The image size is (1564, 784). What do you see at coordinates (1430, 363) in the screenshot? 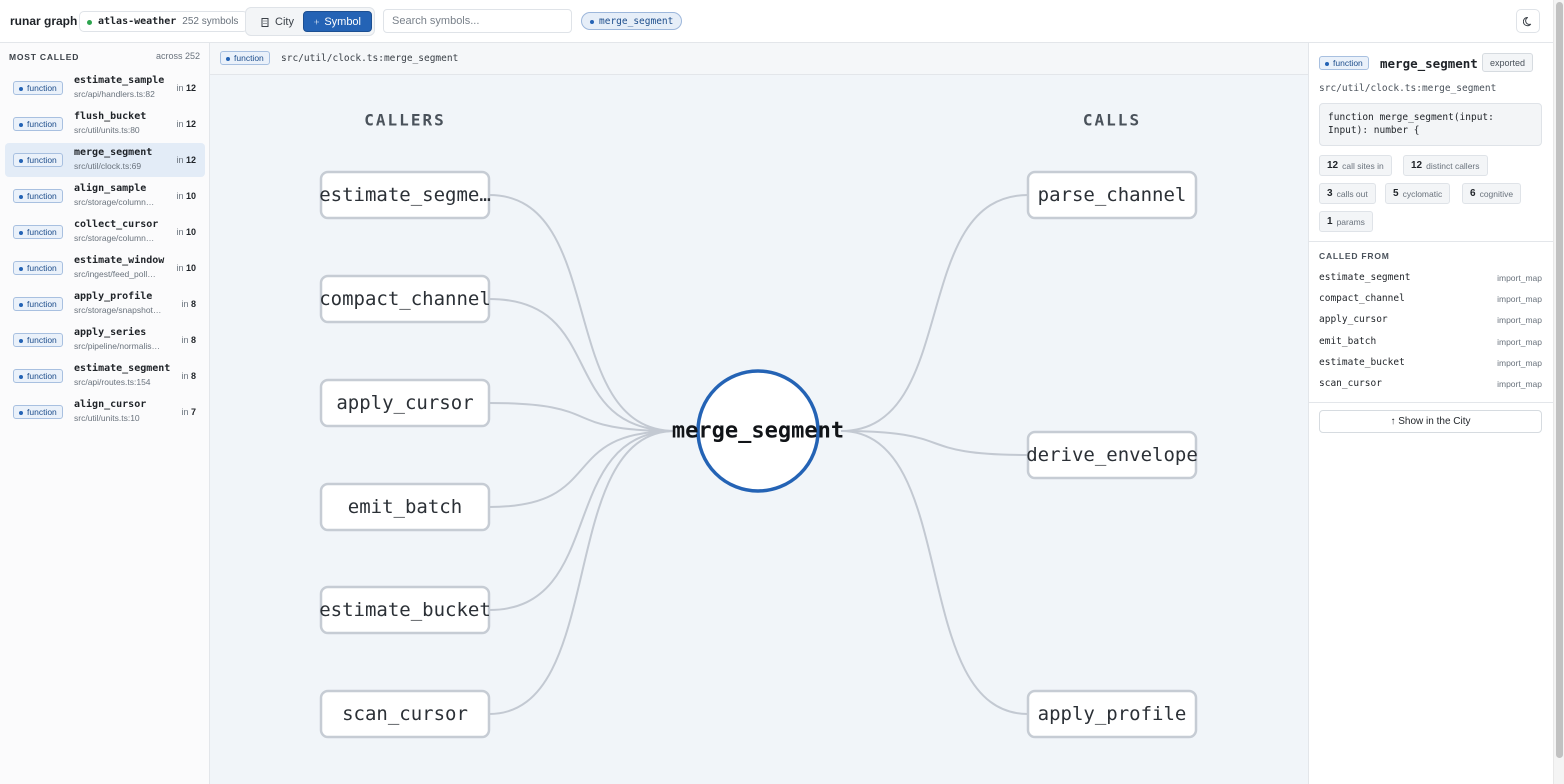
I see `called-from-row: estimate_bucket import_map` at bounding box center [1430, 363].